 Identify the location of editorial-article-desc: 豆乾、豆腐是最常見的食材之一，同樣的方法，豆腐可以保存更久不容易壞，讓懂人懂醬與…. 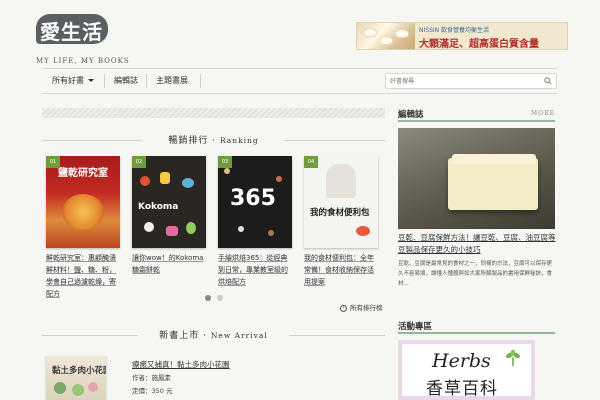
(475, 274).